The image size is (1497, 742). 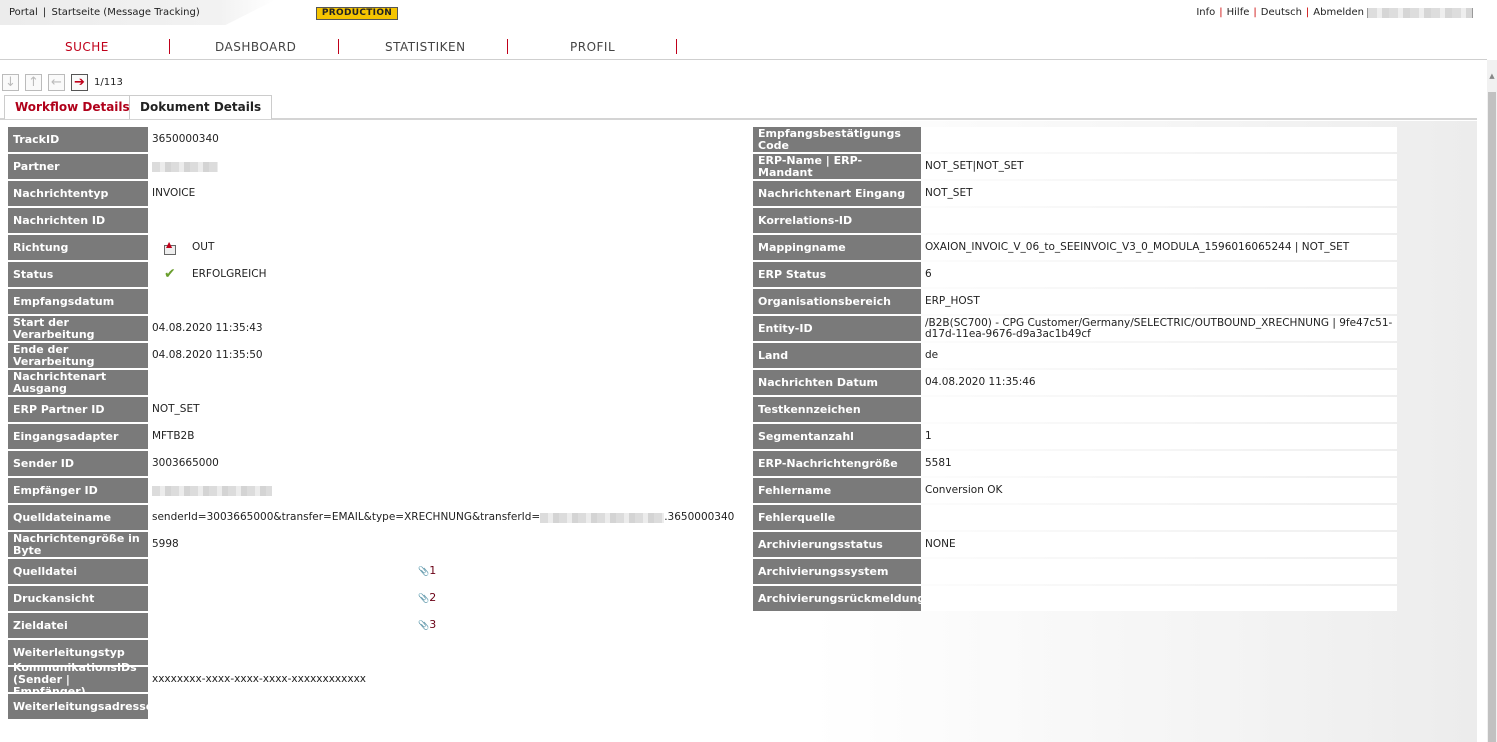 I want to click on detail-row-erp-nachrichtengröße: ERP-Nachrichtengröße 5581, so click(x=1075, y=463).